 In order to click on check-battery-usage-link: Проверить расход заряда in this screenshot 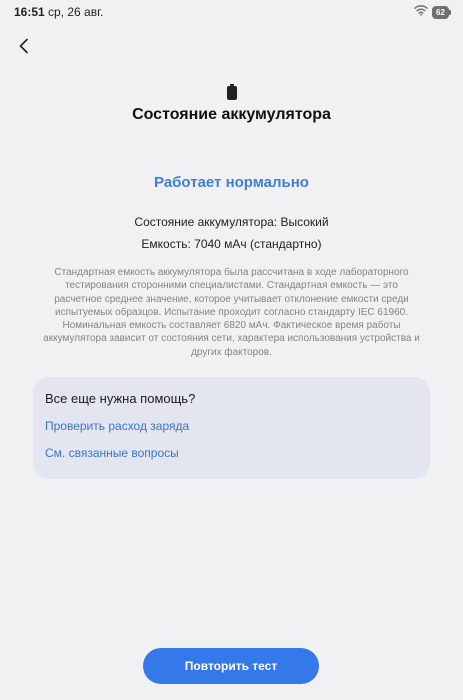, I will do `click(117, 426)`.